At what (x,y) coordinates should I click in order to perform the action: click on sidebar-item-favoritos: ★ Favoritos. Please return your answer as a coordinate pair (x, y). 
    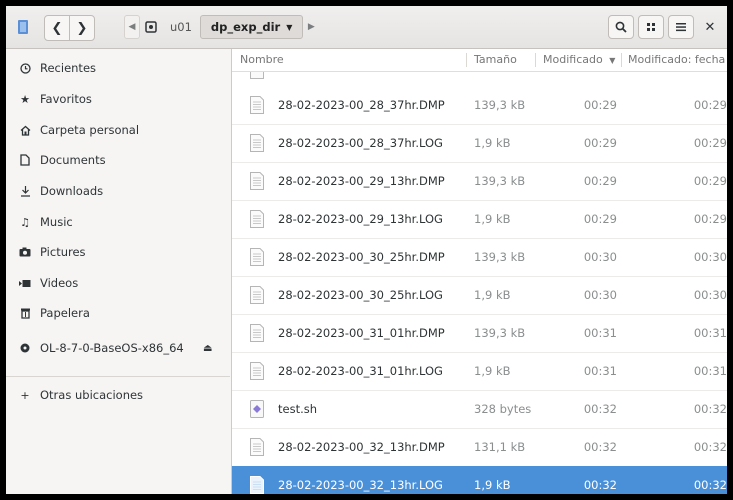
    Looking at the image, I should click on (118, 99).